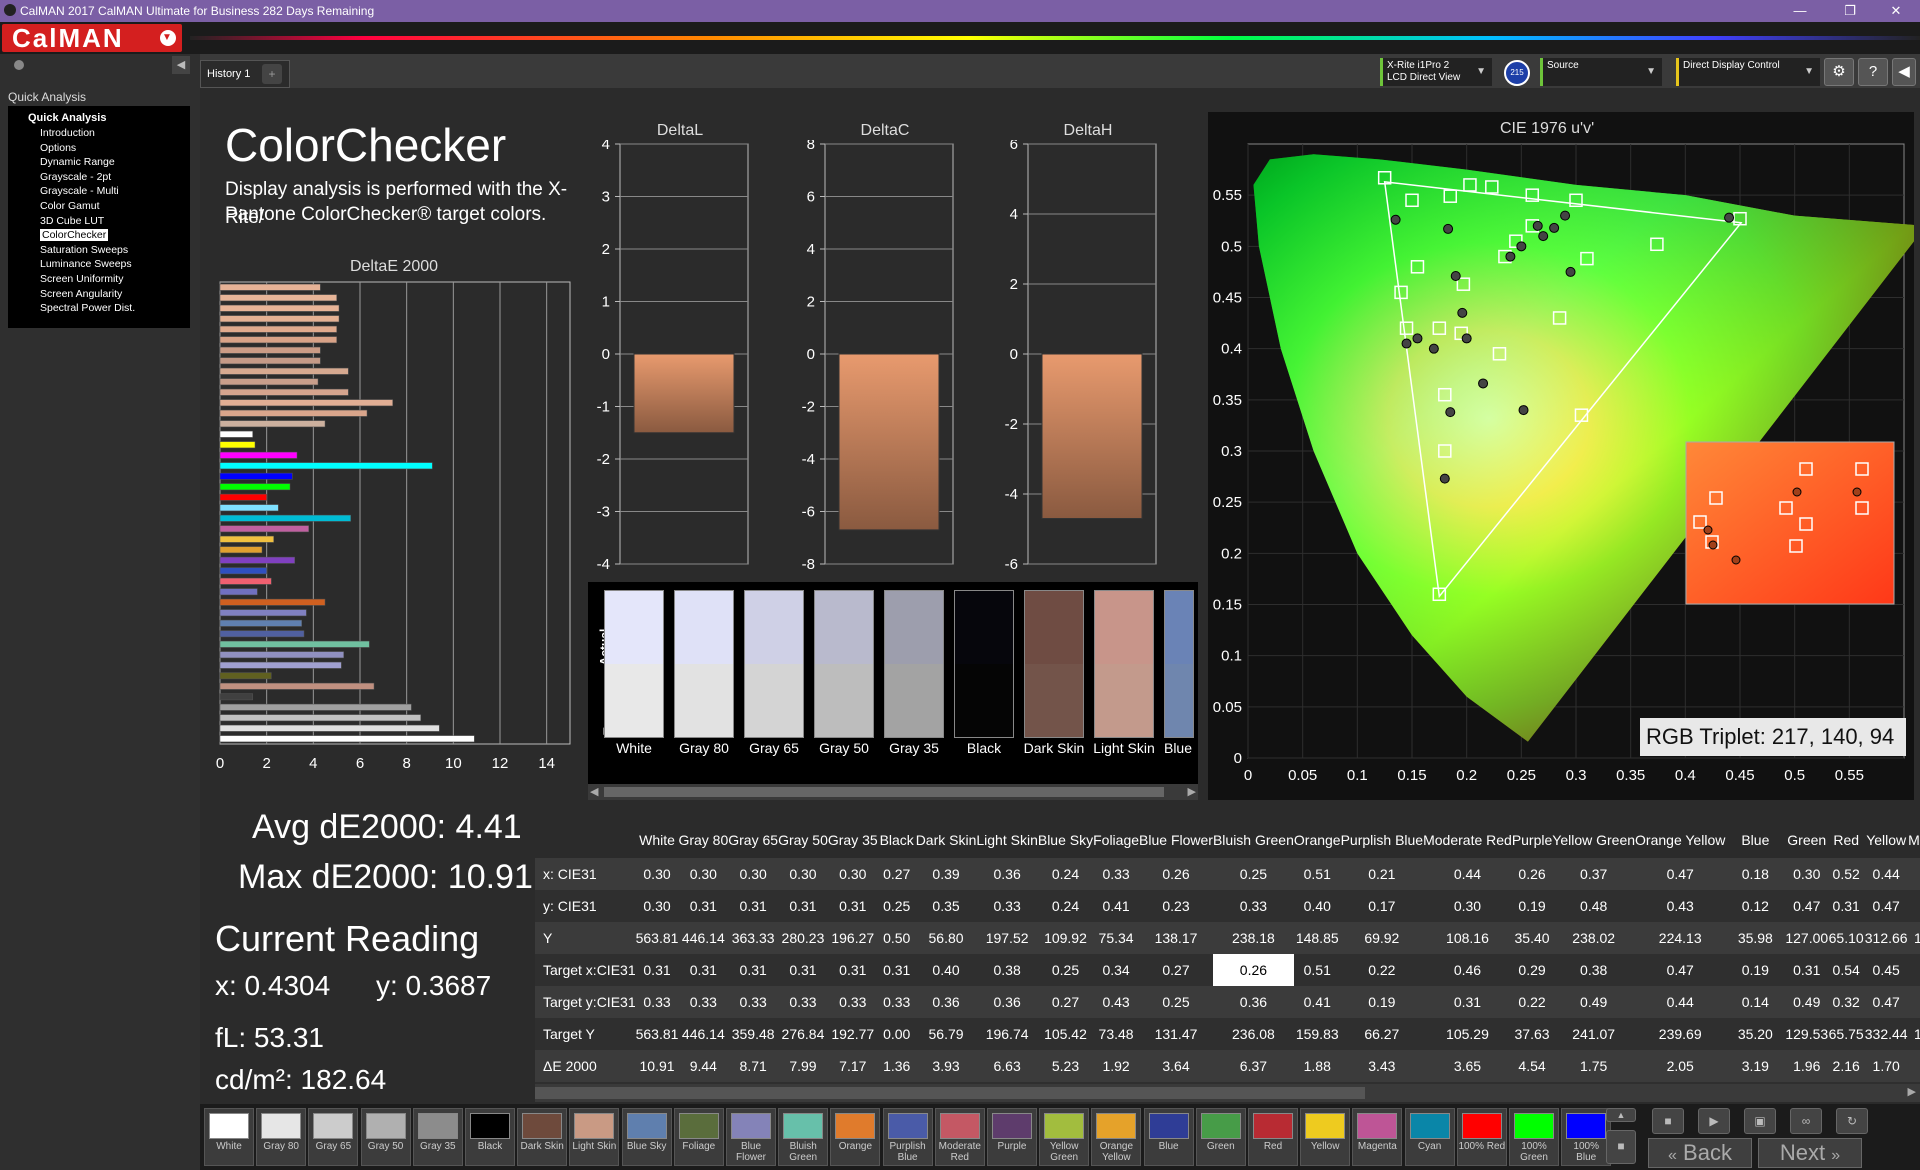  What do you see at coordinates (1852, 1121) in the screenshot?
I see `refresh-button: ↻` at bounding box center [1852, 1121].